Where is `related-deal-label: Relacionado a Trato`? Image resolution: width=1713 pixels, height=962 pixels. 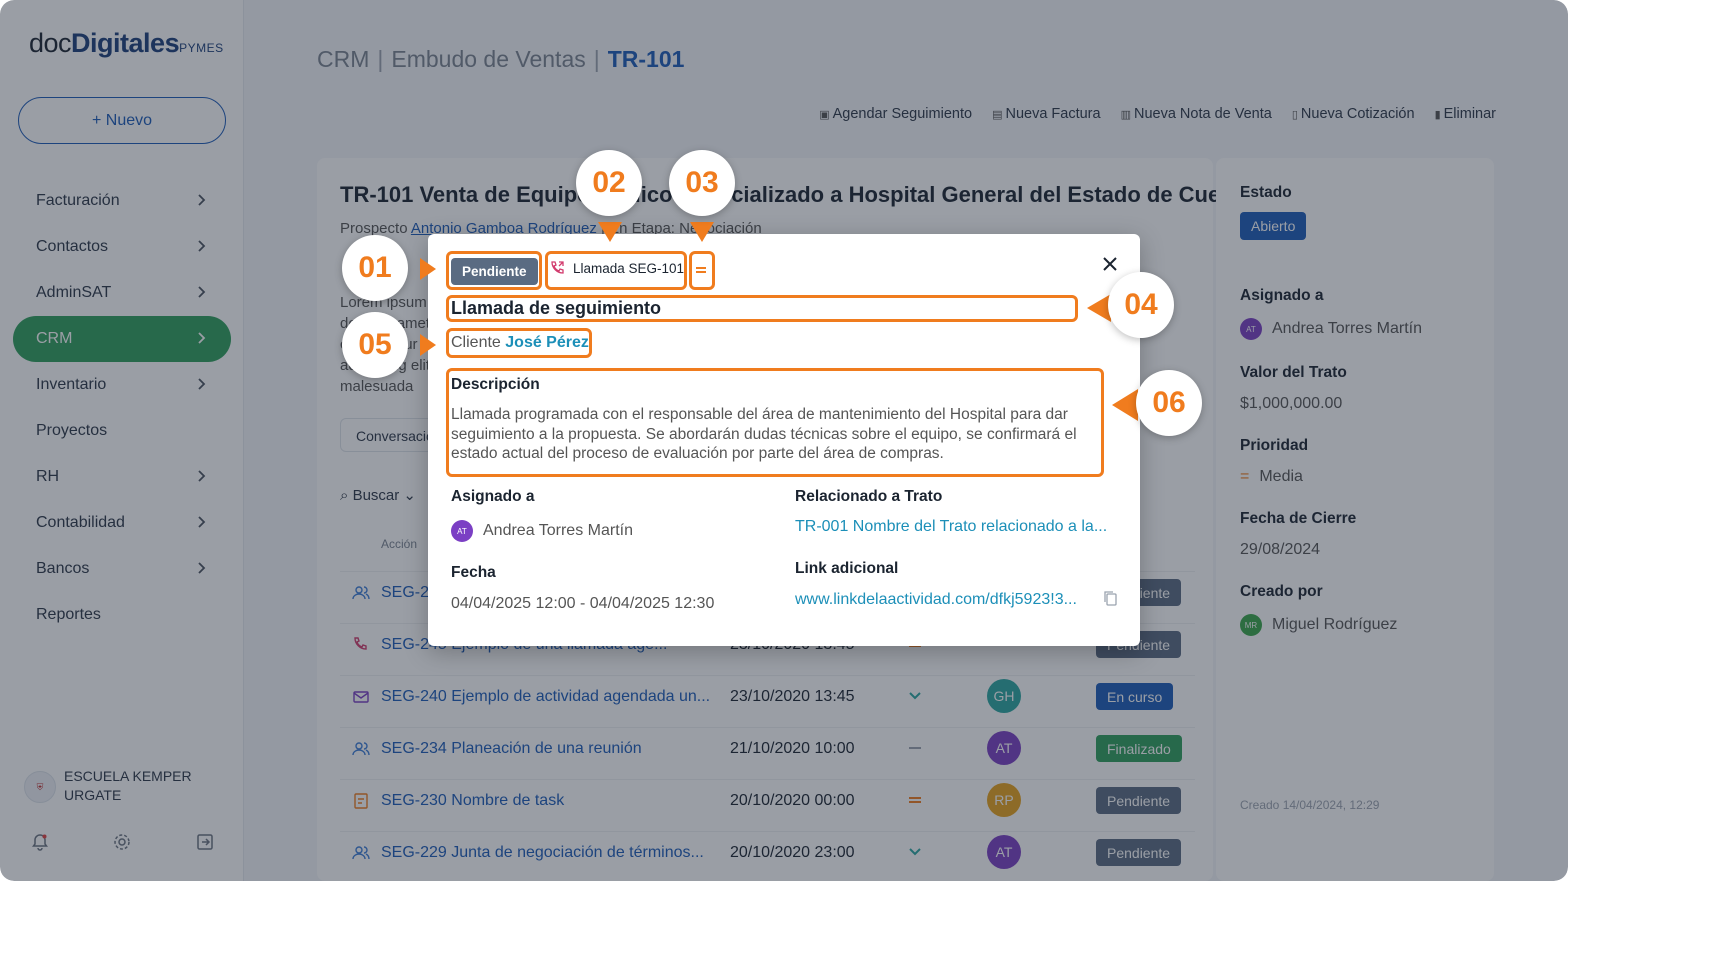 related-deal-label: Relacionado a Trato is located at coordinates (869, 496).